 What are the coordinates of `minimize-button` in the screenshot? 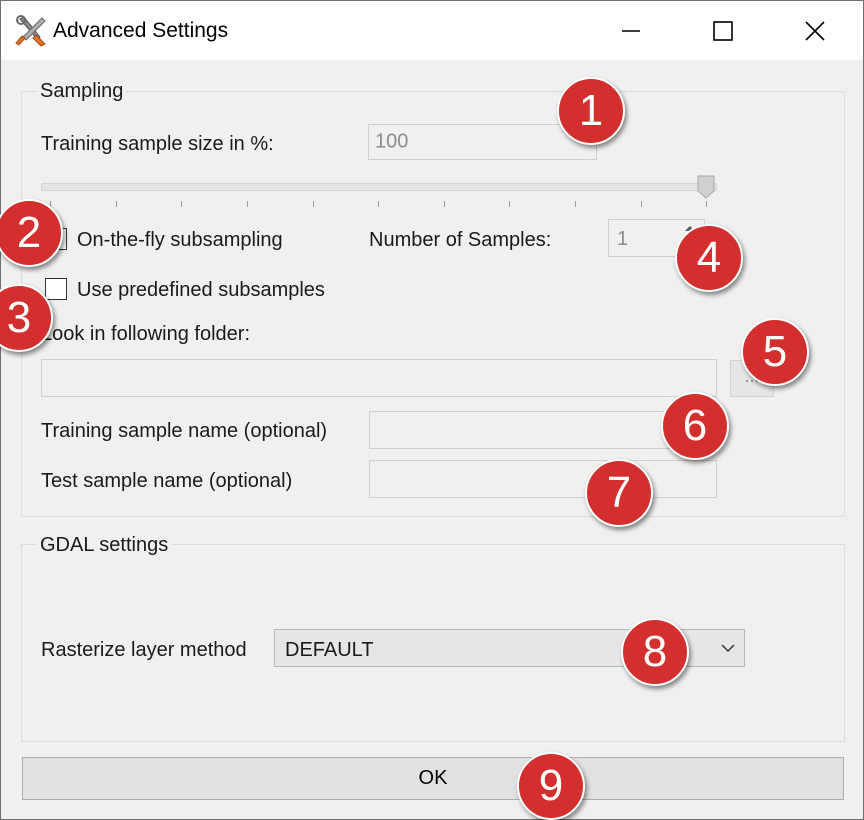 It's located at (631, 30).